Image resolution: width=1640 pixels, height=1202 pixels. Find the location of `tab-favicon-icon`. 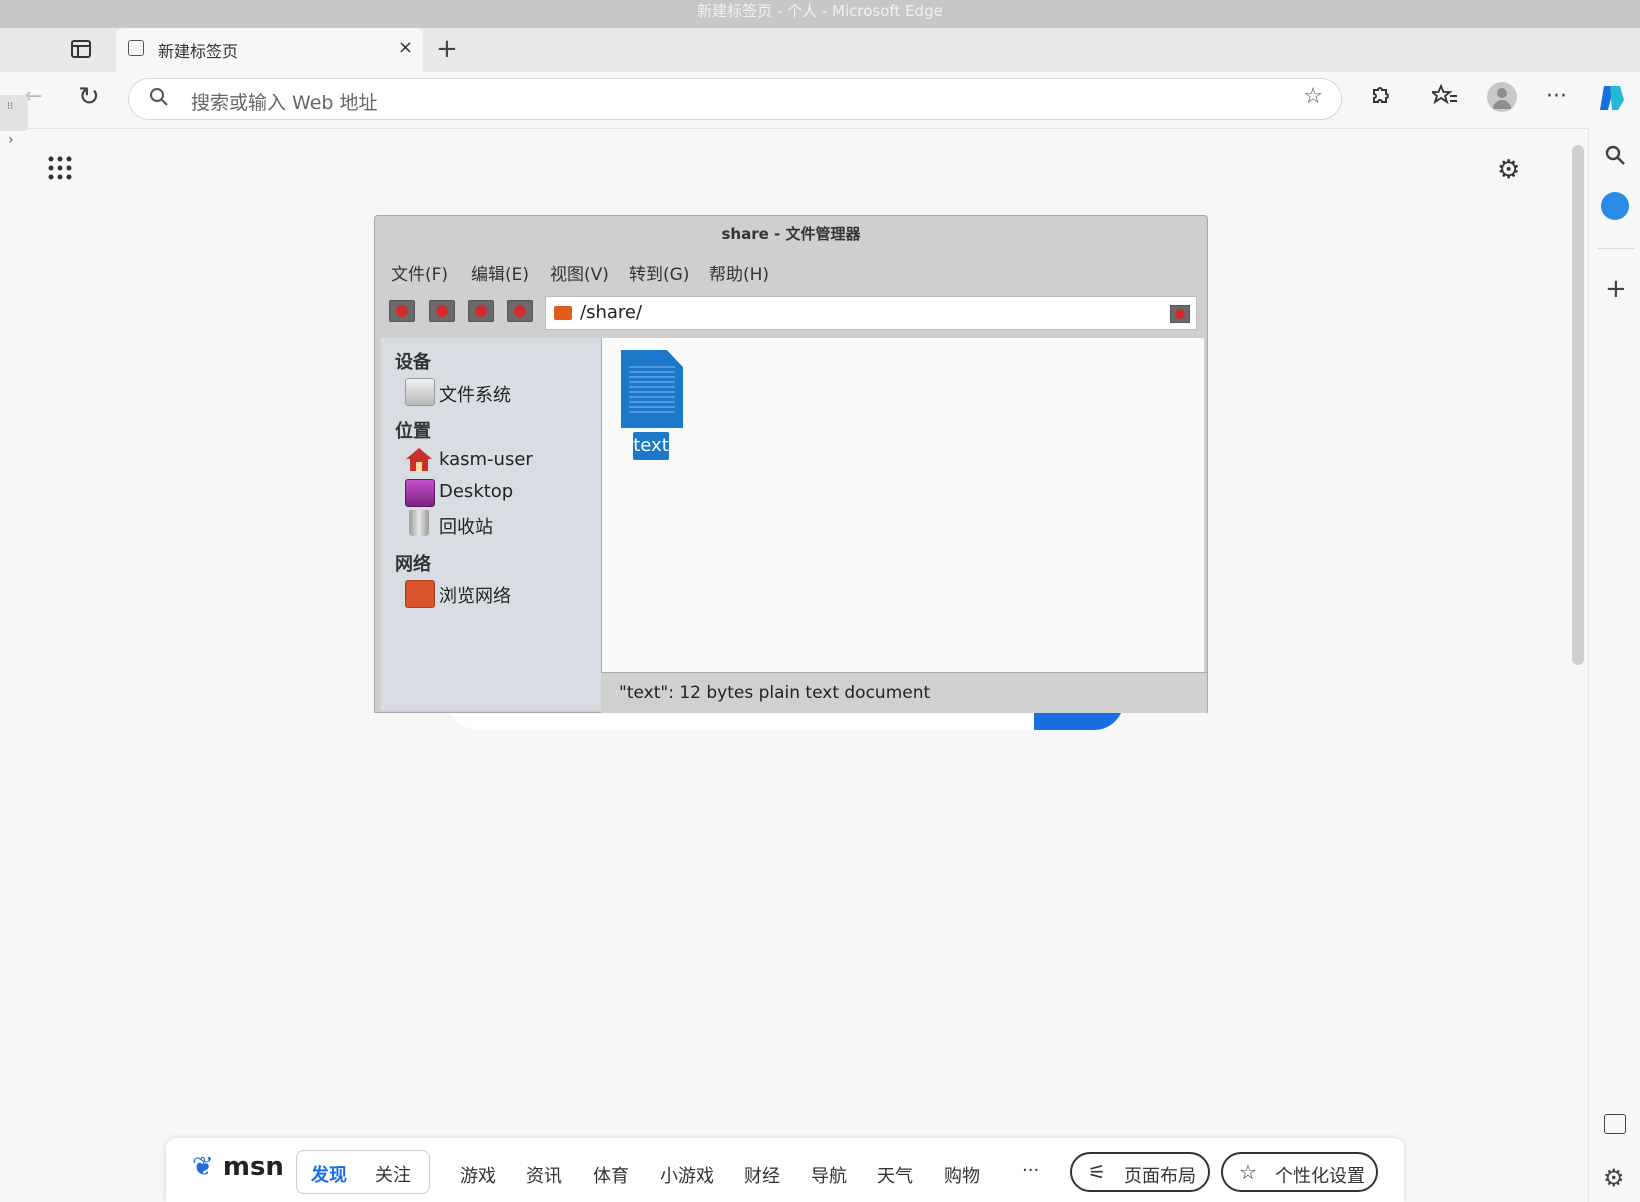

tab-favicon-icon is located at coordinates (136, 48).